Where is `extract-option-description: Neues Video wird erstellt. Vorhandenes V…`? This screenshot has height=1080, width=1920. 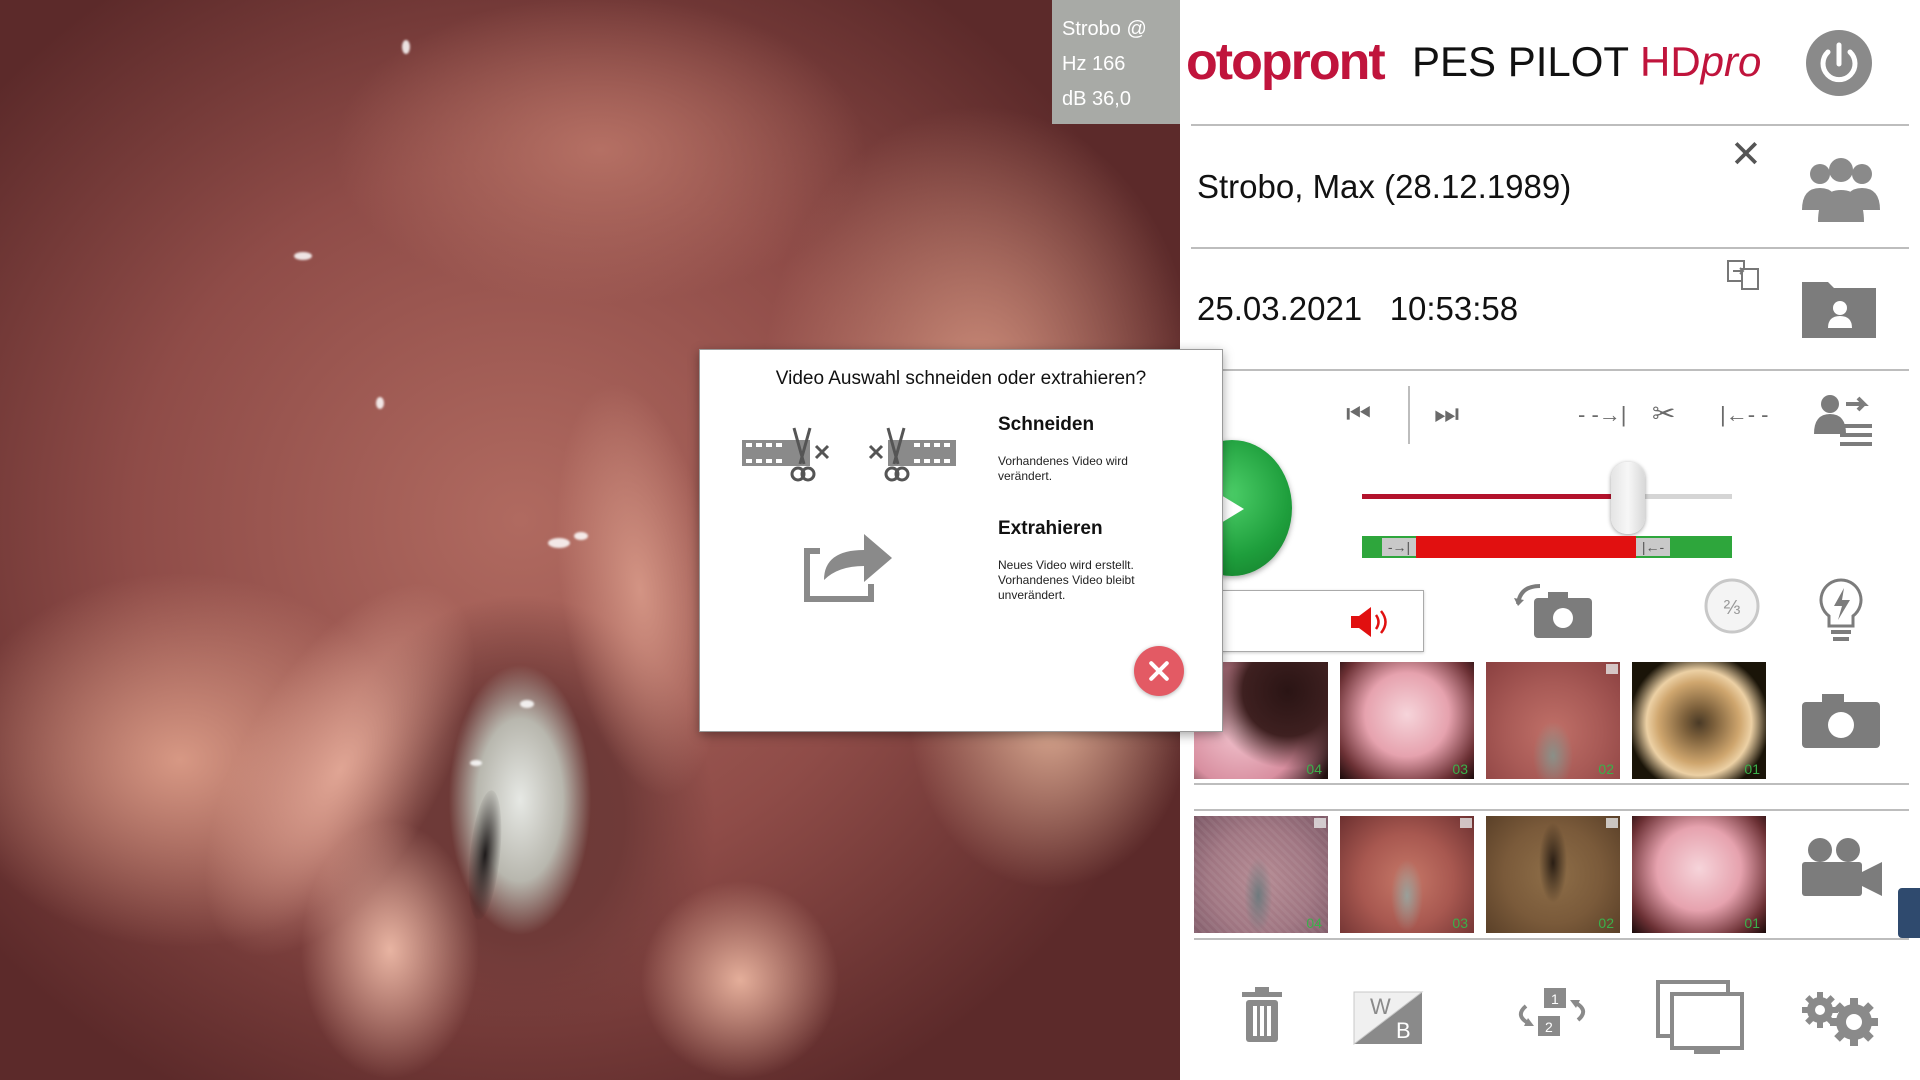
extract-option-description: Neues Video wird erstellt. Vorhandenes V… is located at coordinates (1066, 580).